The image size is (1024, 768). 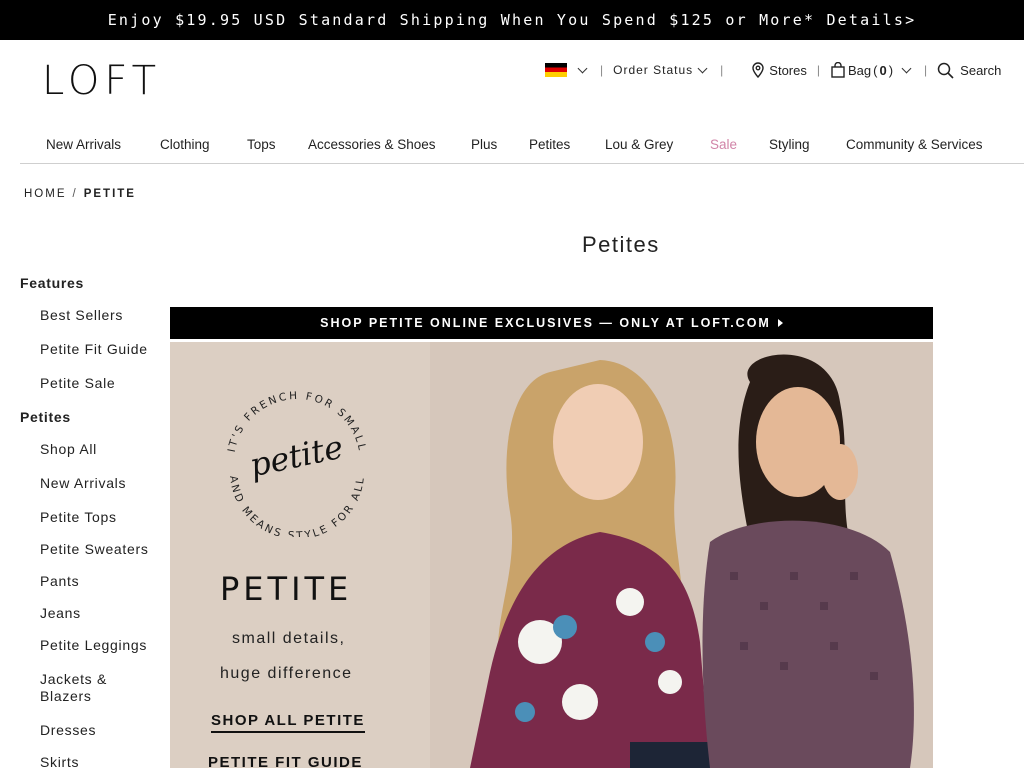 I want to click on location-pin-icon, so click(x=758, y=70).